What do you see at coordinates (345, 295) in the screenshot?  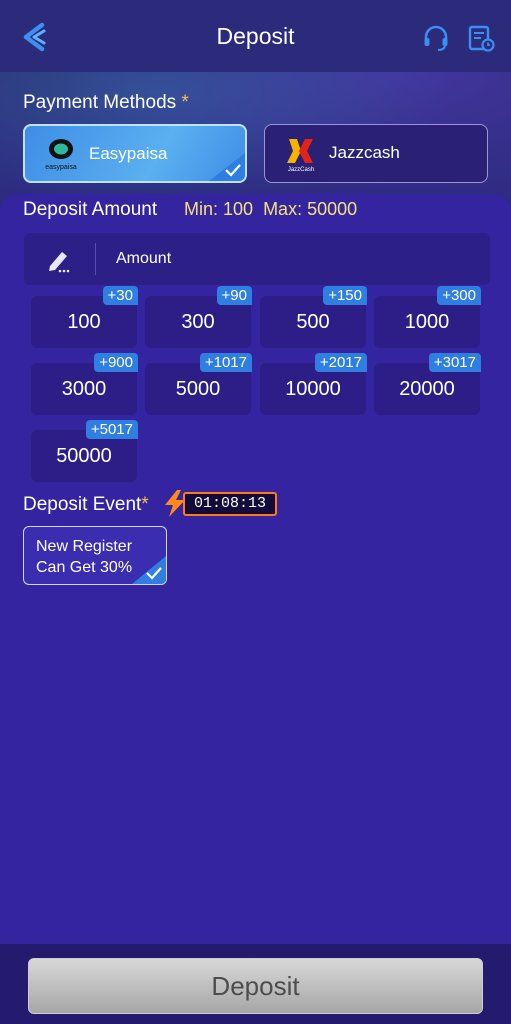 I see `bonus-badge: +150` at bounding box center [345, 295].